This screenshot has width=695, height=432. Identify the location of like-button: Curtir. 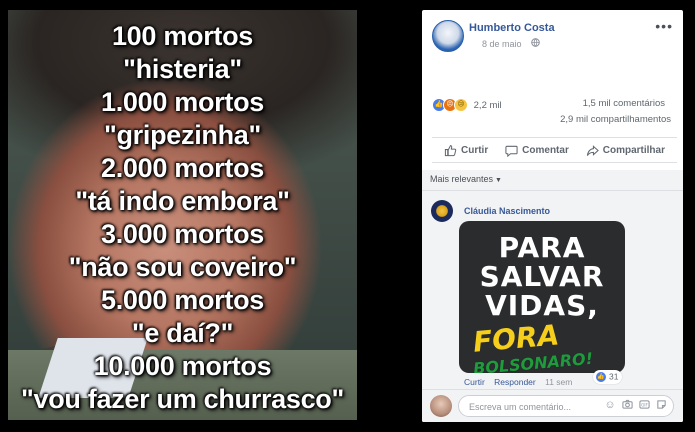
(466, 150).